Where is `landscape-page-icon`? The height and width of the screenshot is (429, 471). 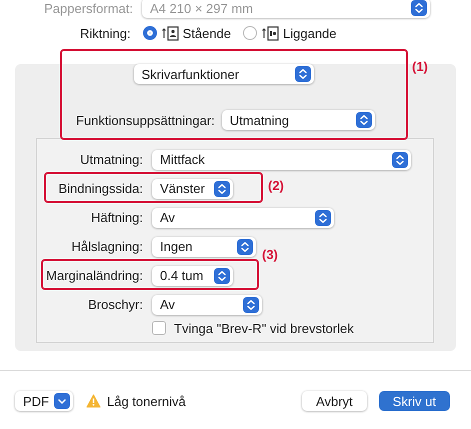 landscape-page-icon is located at coordinates (270, 33).